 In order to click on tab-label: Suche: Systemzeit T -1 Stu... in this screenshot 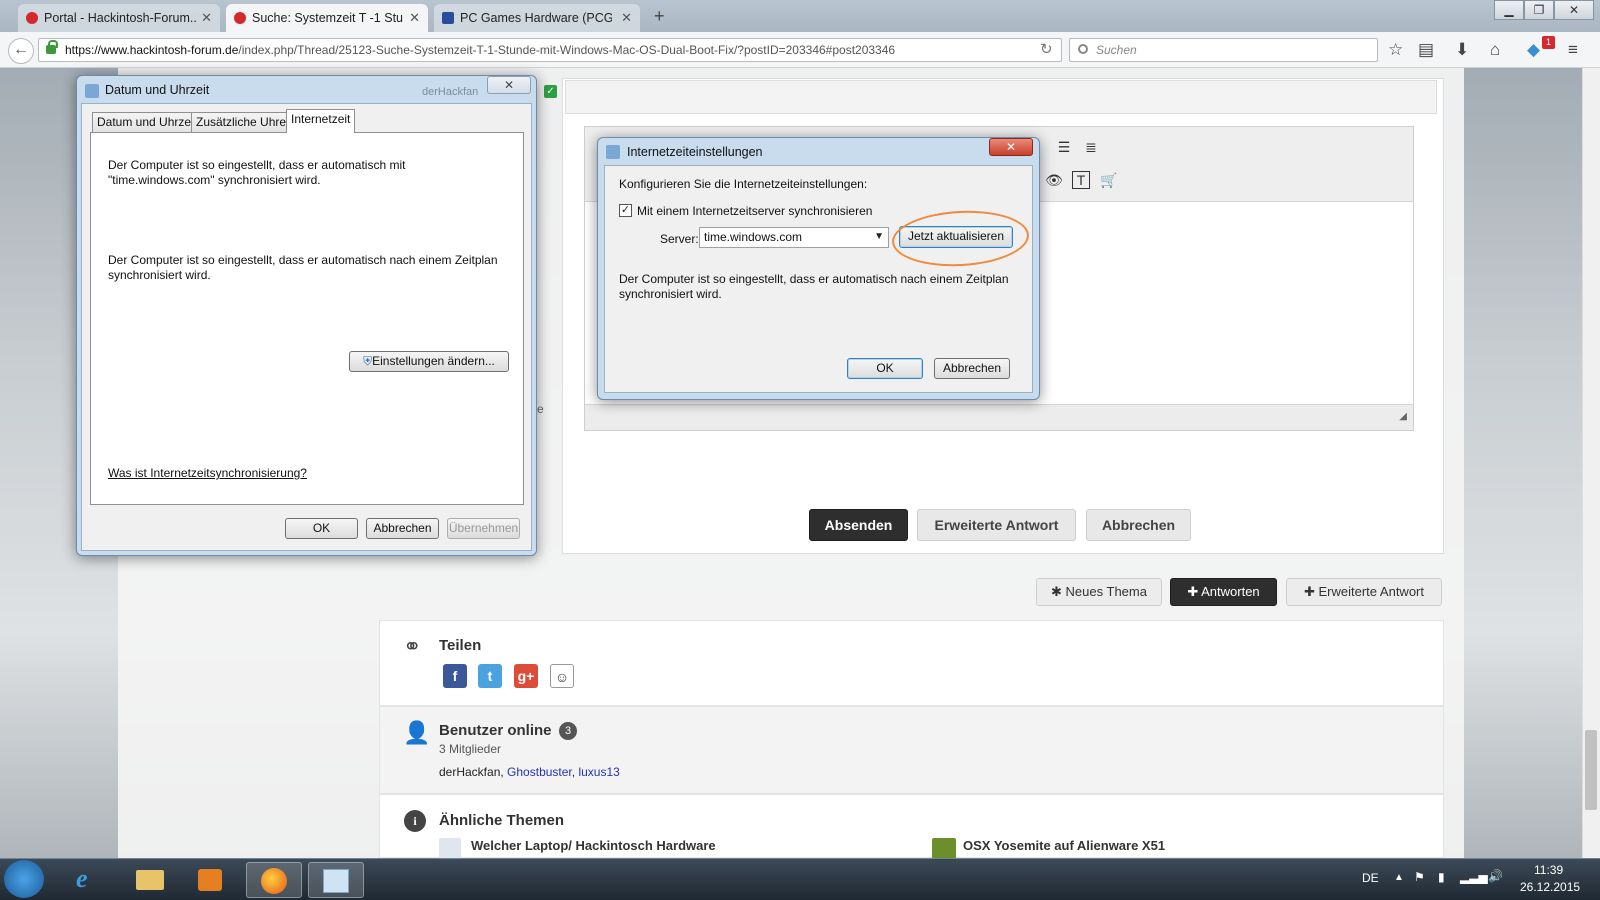, I will do `click(328, 18)`.